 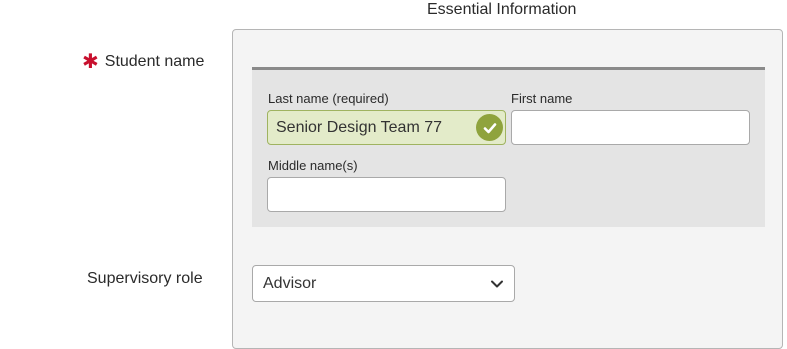 What do you see at coordinates (145, 278) in the screenshot?
I see `supervisory-role-label: Supervisory role` at bounding box center [145, 278].